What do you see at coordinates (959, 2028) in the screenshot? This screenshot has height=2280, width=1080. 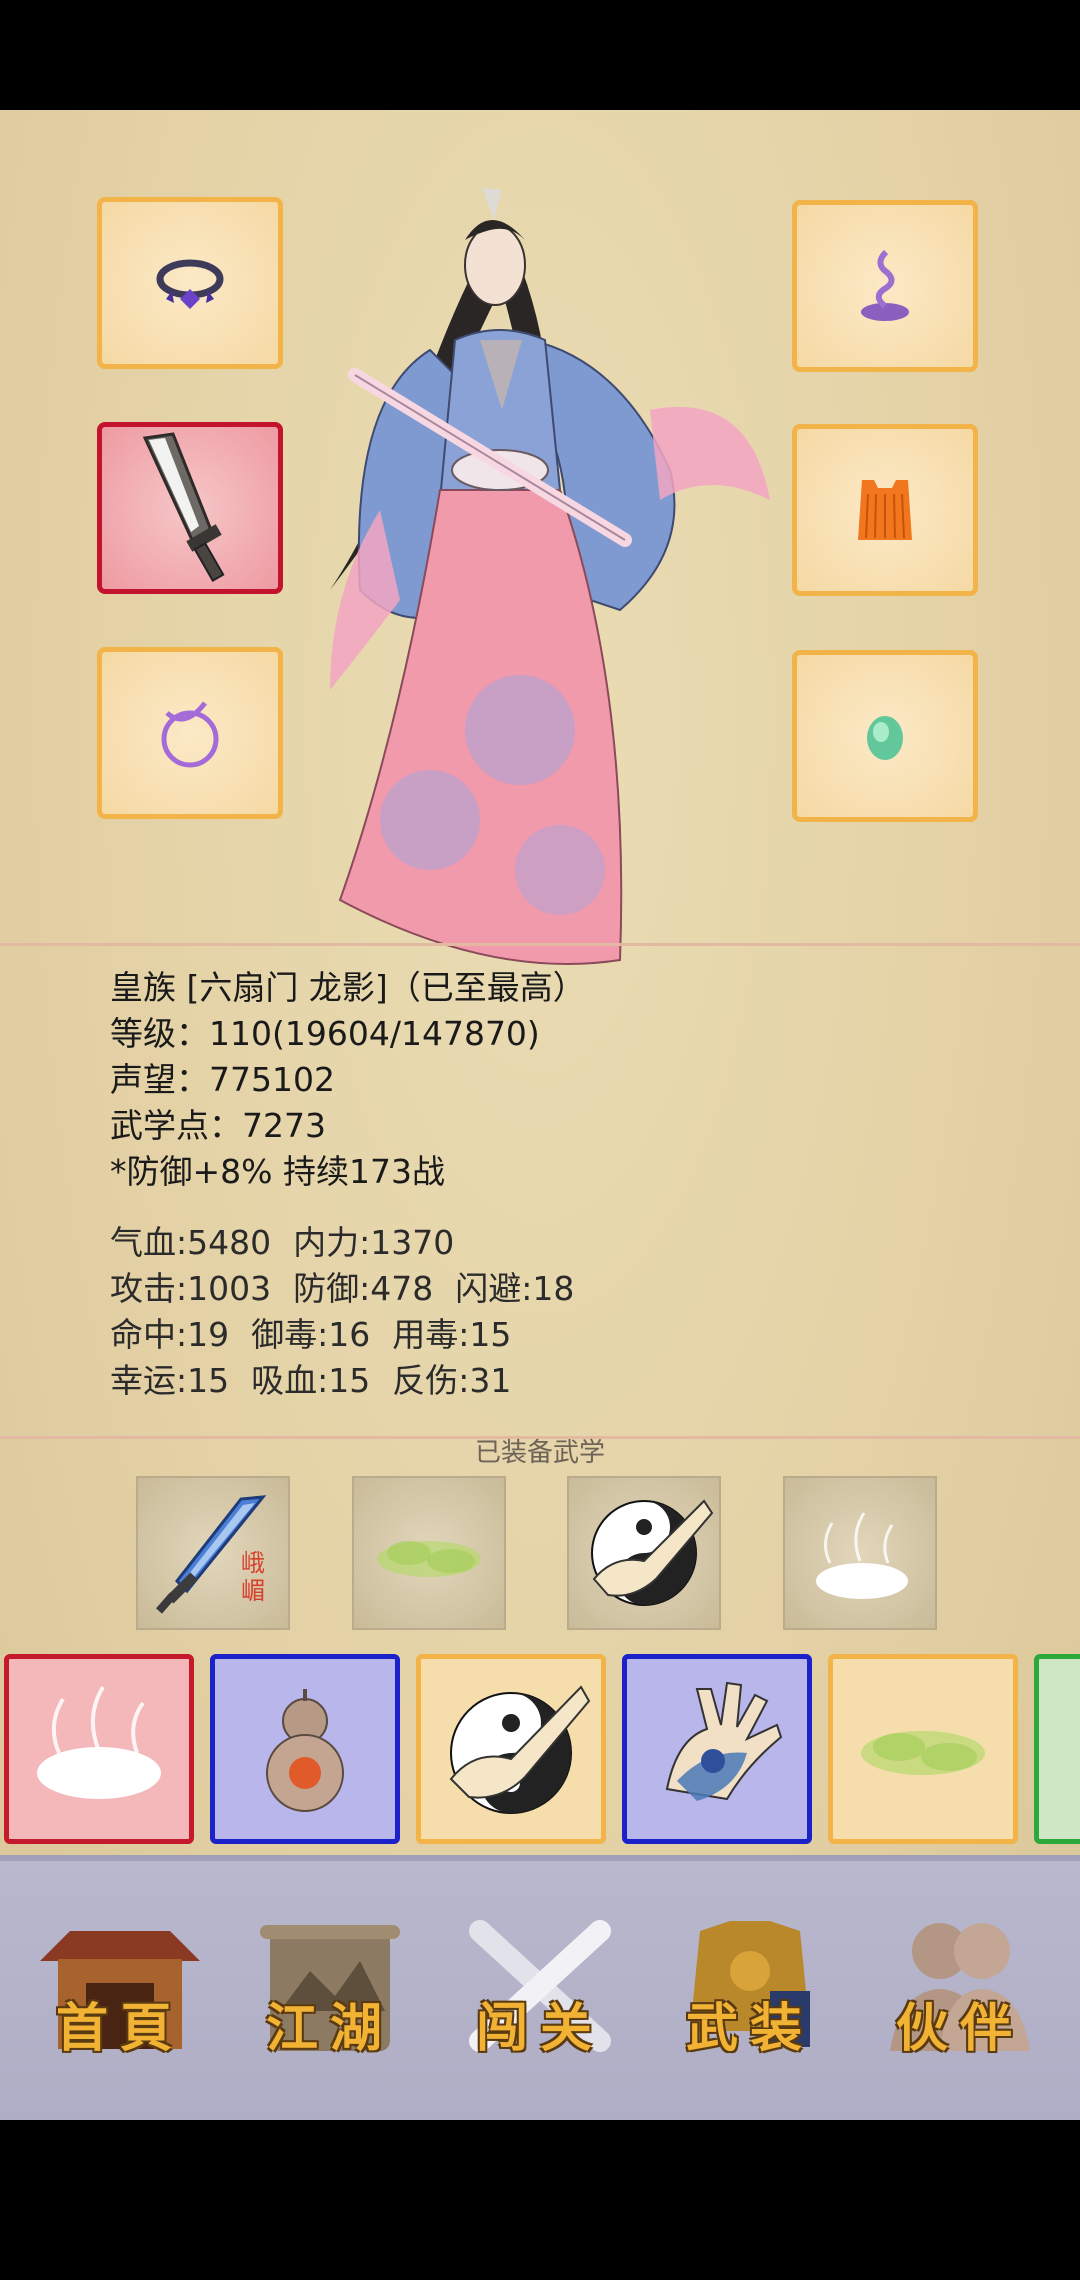 I see `nav-partners-label: 伙伴` at bounding box center [959, 2028].